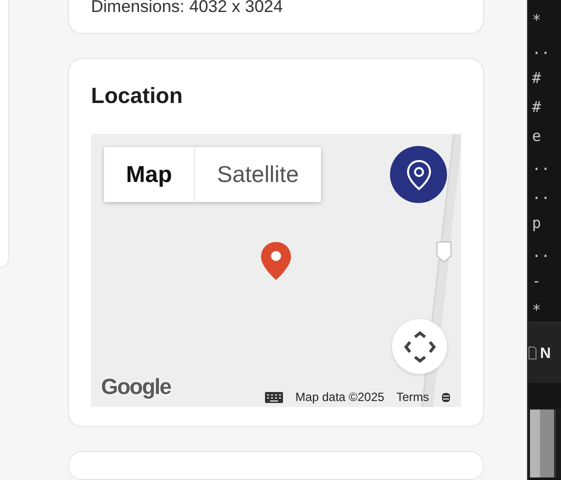  I want to click on four-arrows-icon, so click(420, 346).